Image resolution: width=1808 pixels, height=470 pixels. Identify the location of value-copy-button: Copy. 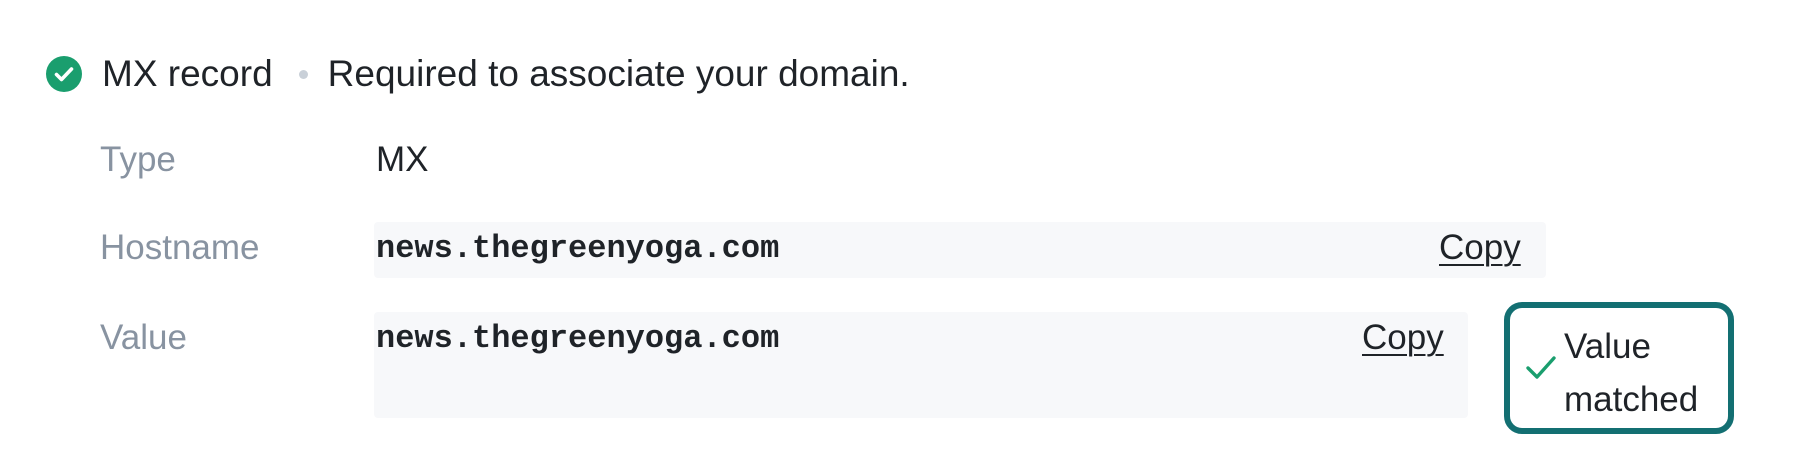
(1403, 338).